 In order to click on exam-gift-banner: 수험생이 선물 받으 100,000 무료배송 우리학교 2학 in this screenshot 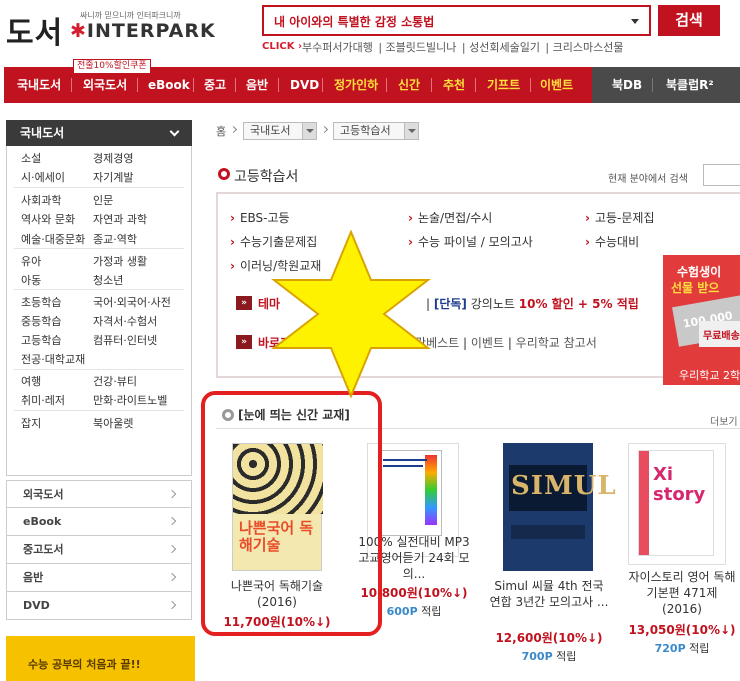, I will do `click(701, 320)`.